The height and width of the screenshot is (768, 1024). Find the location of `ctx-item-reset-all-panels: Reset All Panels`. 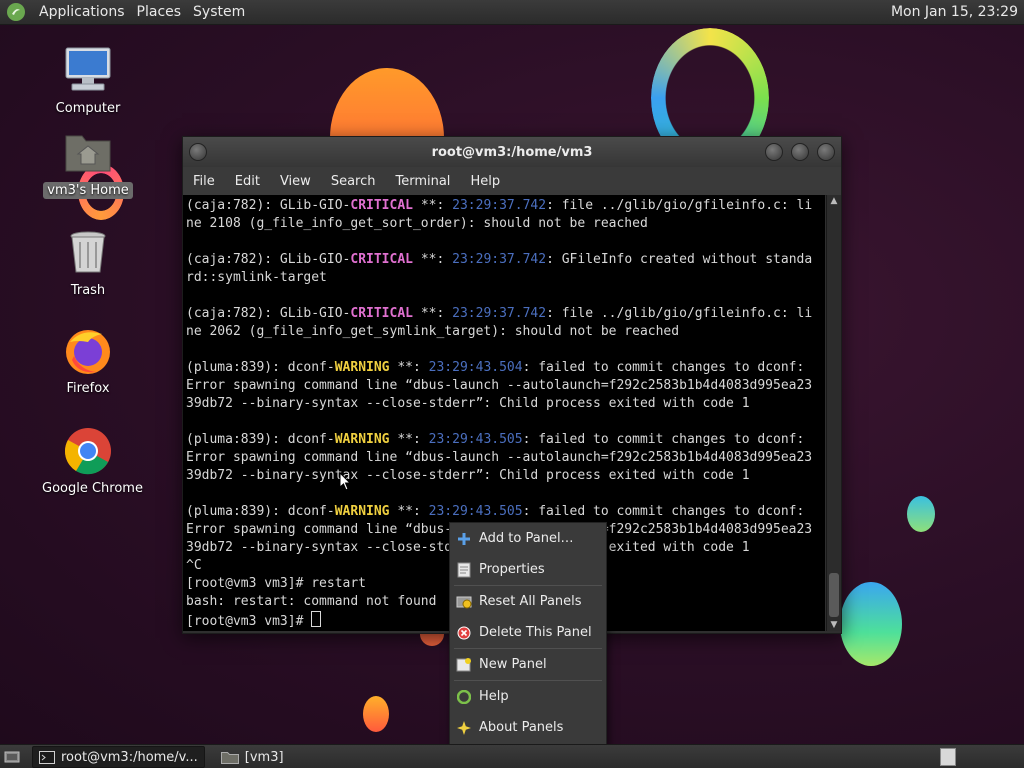

ctx-item-reset-all-panels: Reset All Panels is located at coordinates (528, 601).